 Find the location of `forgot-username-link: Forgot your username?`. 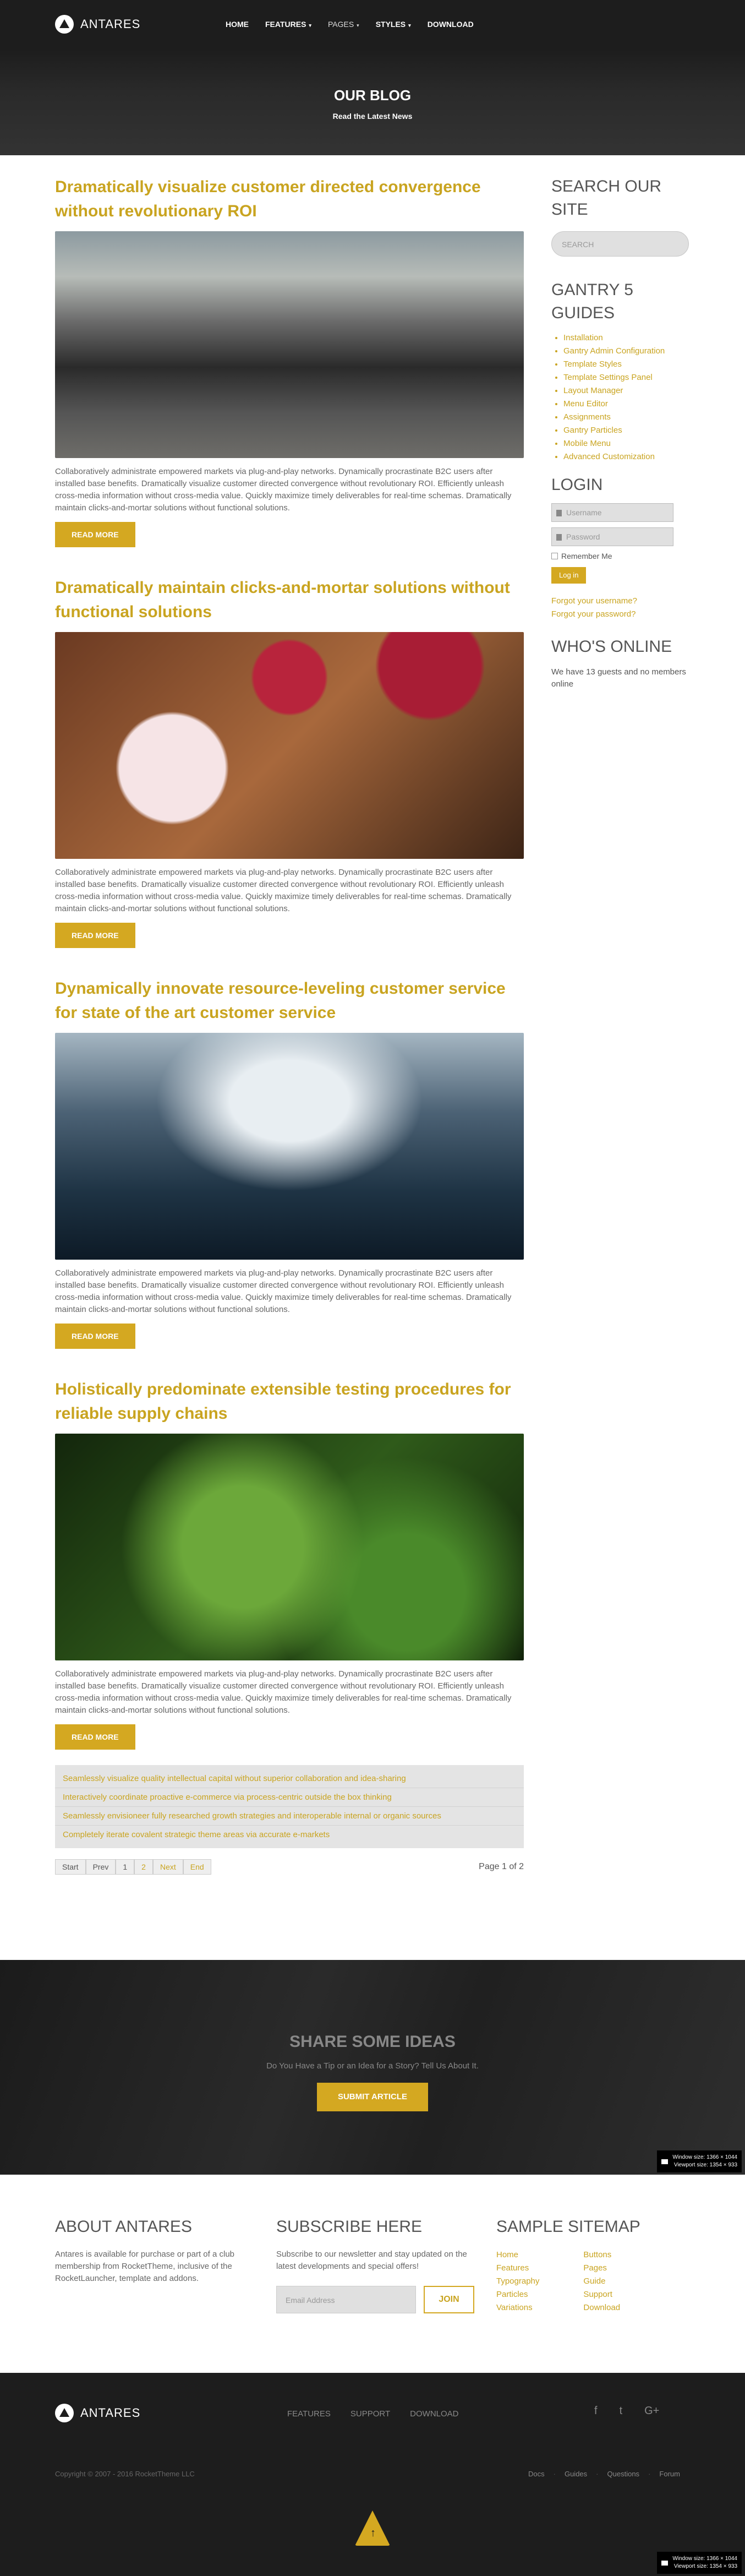

forgot-username-link: Forgot your username? is located at coordinates (620, 601).